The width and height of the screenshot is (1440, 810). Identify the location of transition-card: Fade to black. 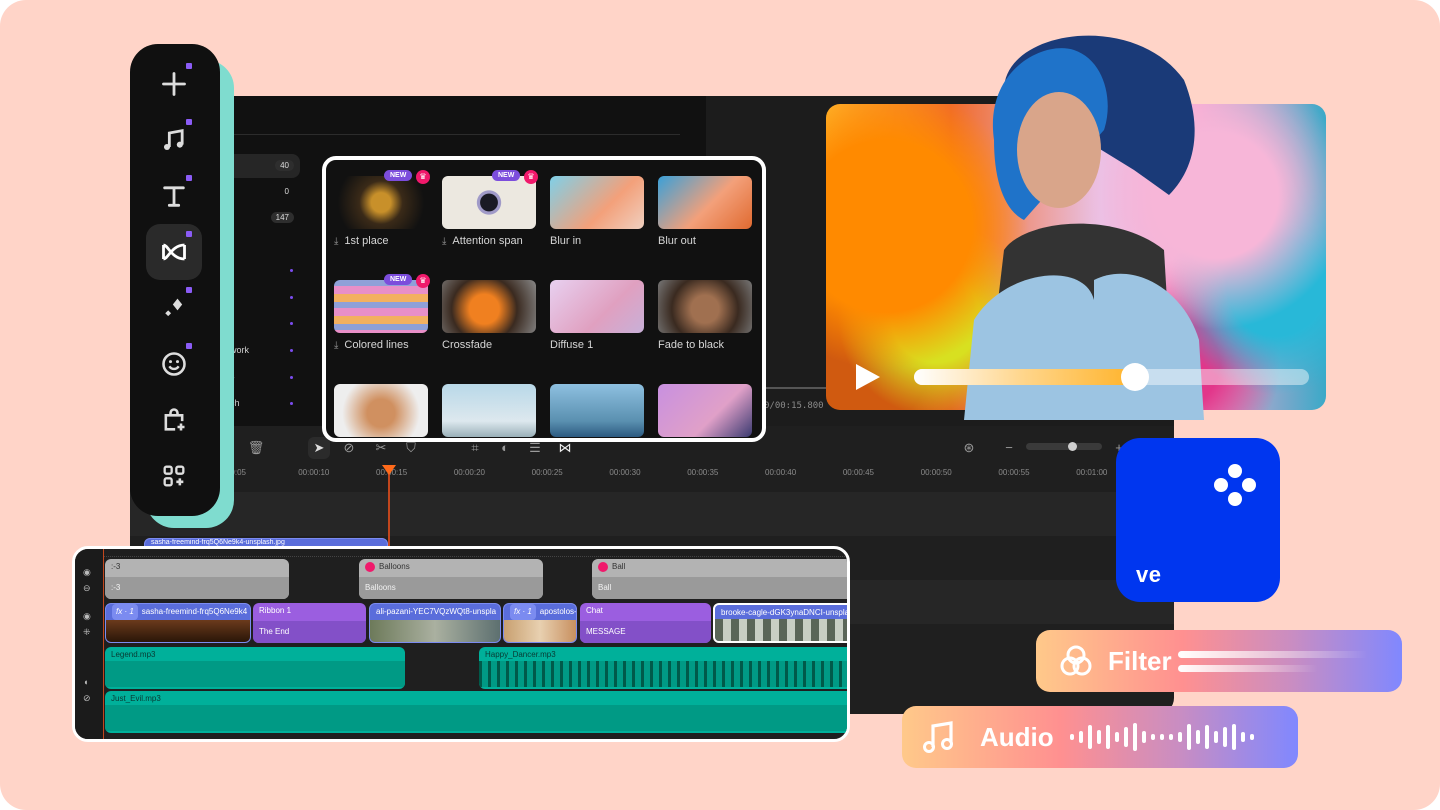
(705, 315).